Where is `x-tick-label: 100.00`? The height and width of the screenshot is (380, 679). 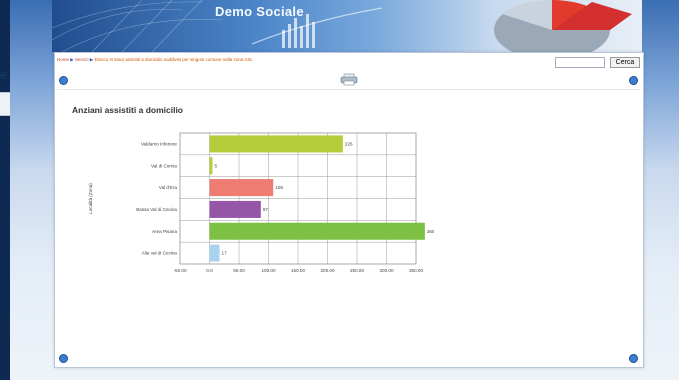
x-tick-label: 100.00 is located at coordinates (268, 270).